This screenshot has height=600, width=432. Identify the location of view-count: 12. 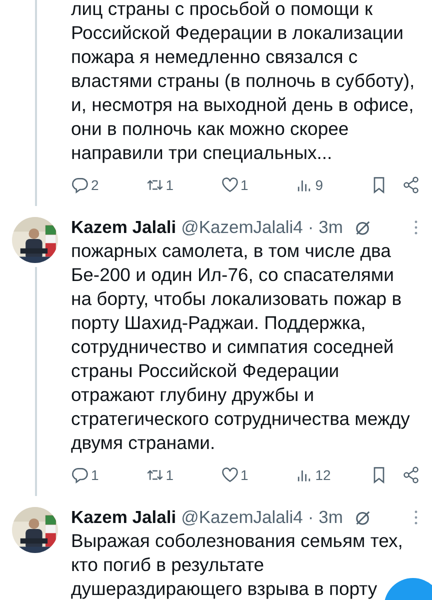
(323, 475).